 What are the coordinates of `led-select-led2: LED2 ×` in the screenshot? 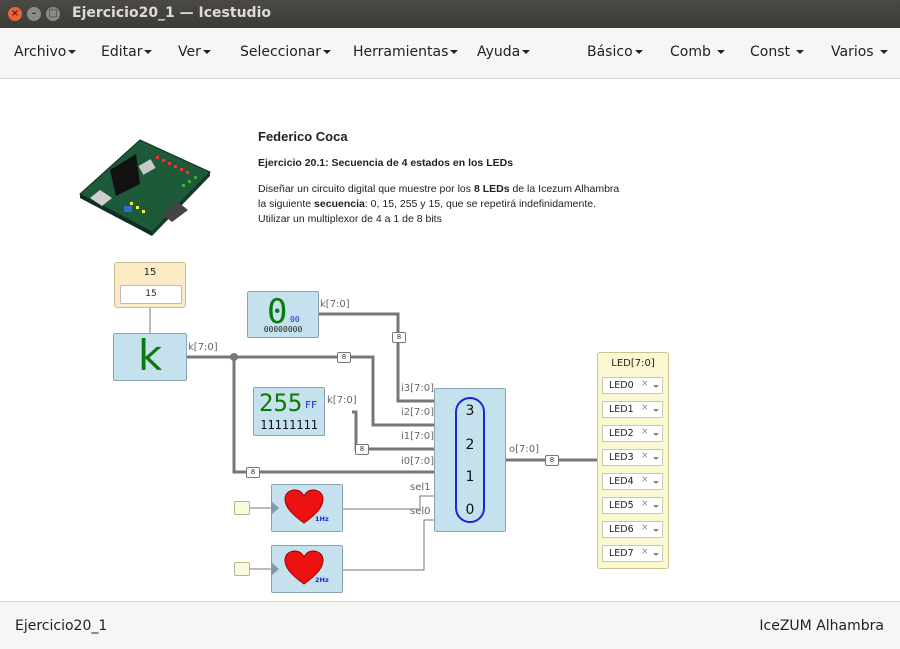 It's located at (632, 433).